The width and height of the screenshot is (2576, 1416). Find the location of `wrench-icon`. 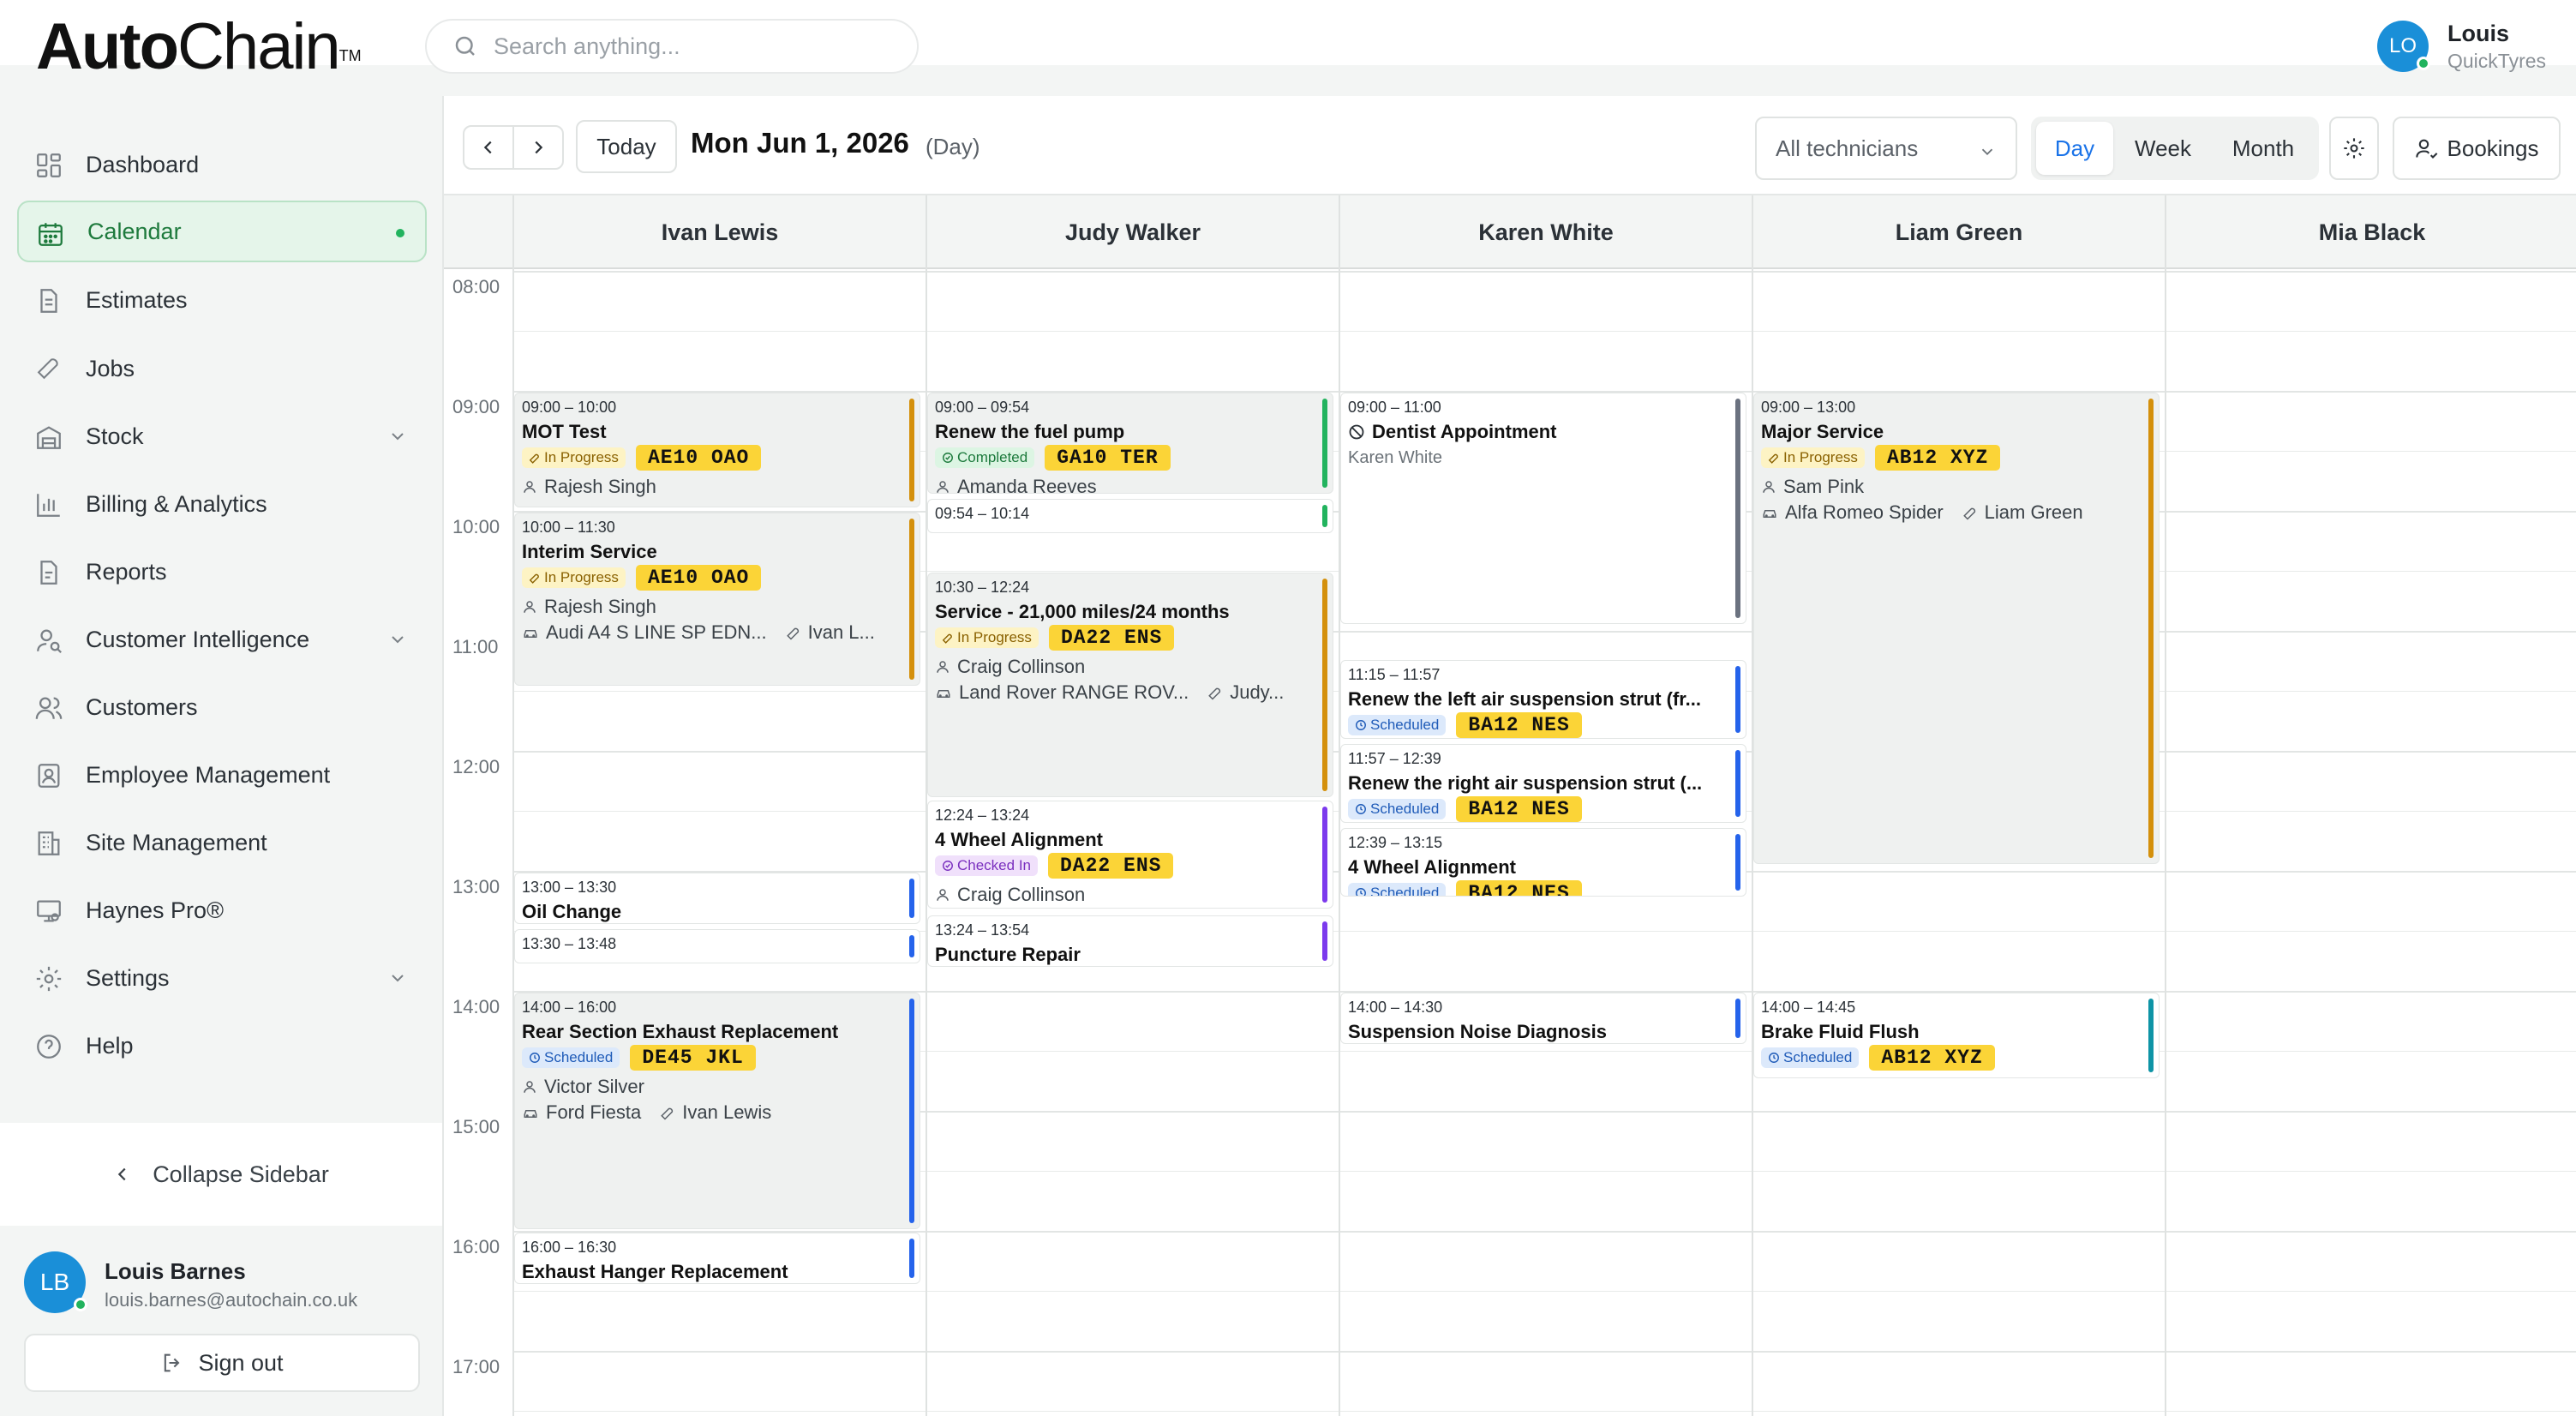

wrench-icon is located at coordinates (534, 578).